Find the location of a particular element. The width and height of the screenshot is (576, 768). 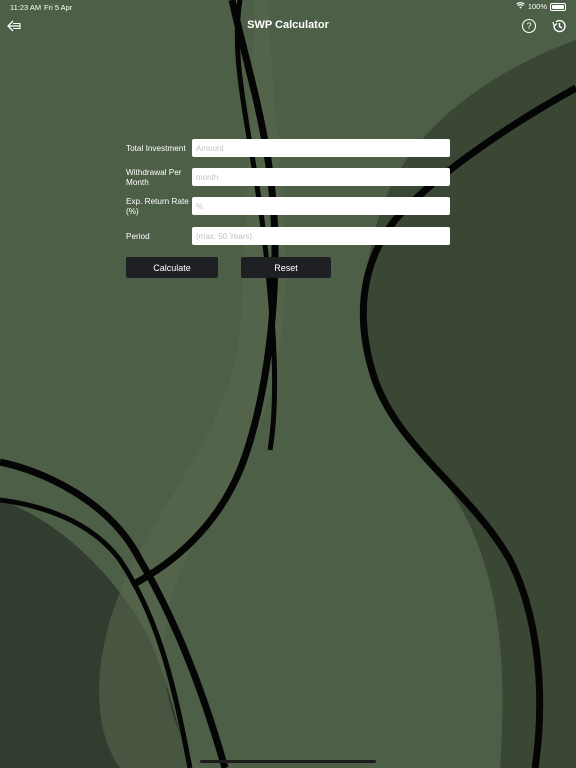

status-date: Fri 5 Apr is located at coordinates (58, 7).